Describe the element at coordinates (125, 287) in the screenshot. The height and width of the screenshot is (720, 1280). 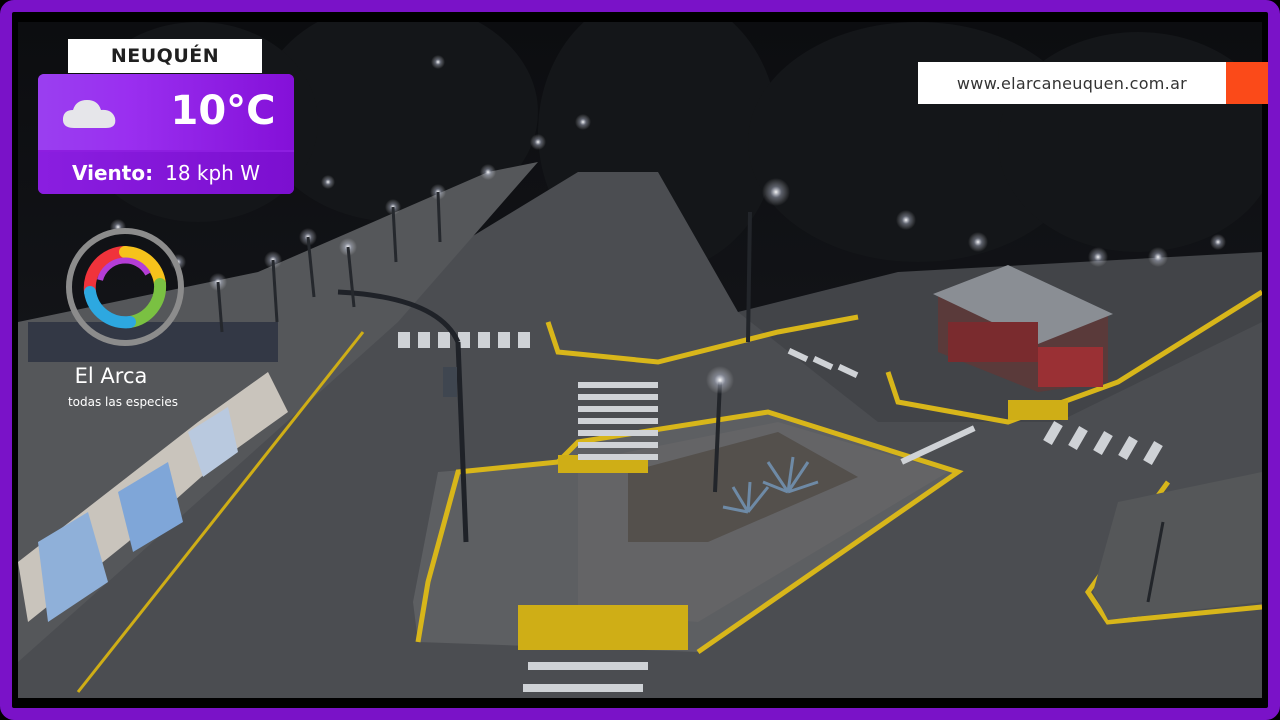
I see `el-arca-logo-icon` at that location.